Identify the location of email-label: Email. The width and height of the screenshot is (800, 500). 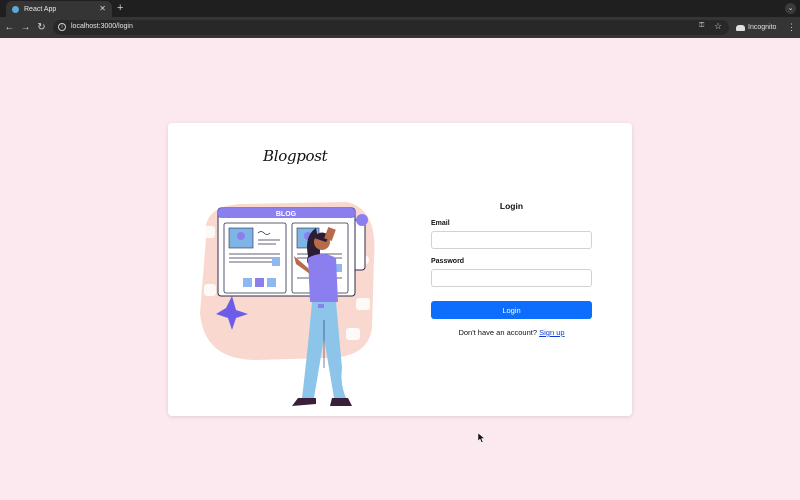
(440, 223).